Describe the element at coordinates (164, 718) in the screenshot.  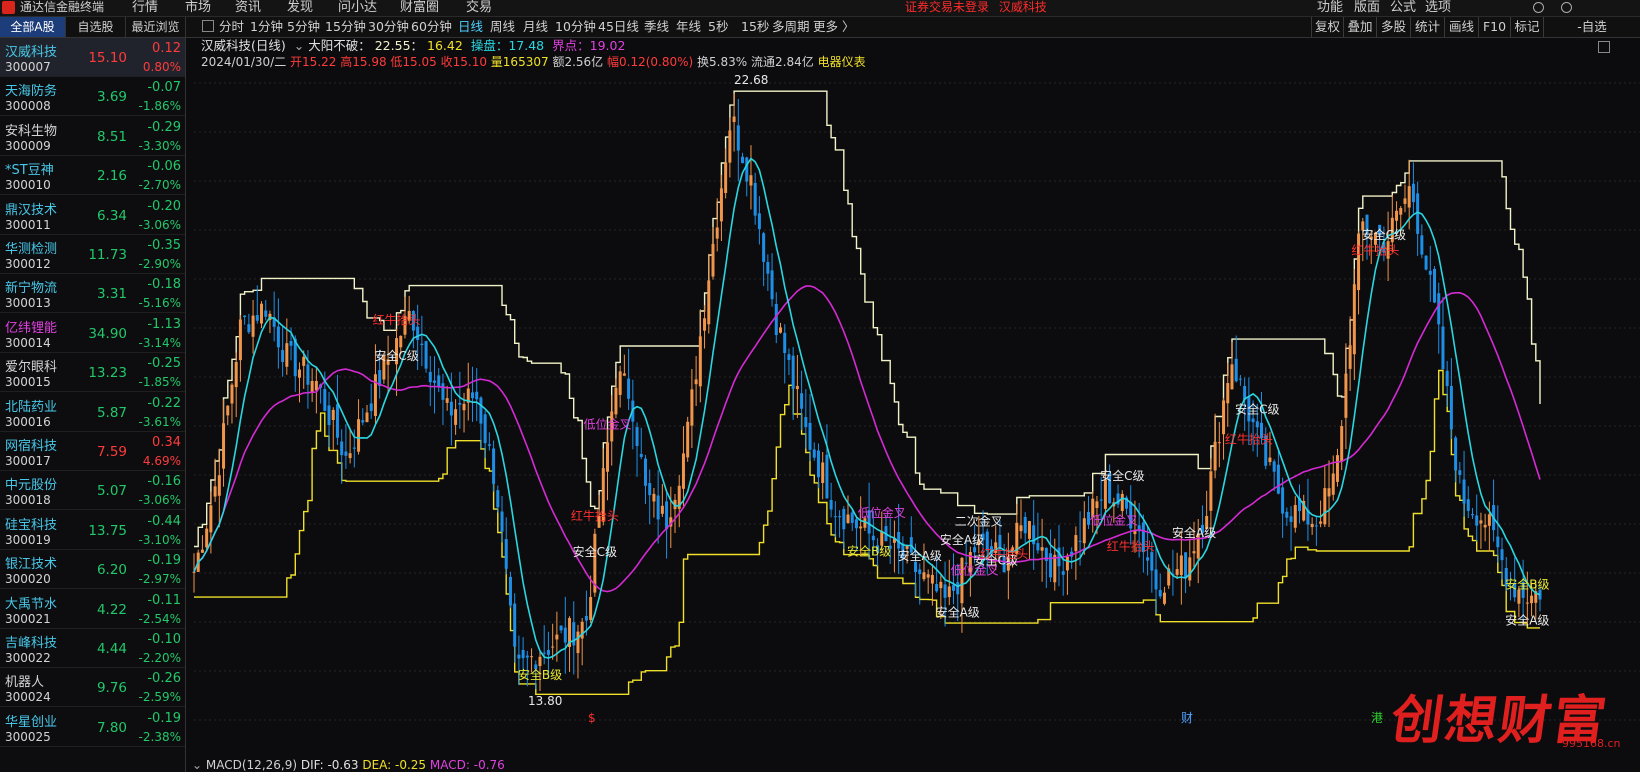
I see `stock-change: -0.19` at that location.